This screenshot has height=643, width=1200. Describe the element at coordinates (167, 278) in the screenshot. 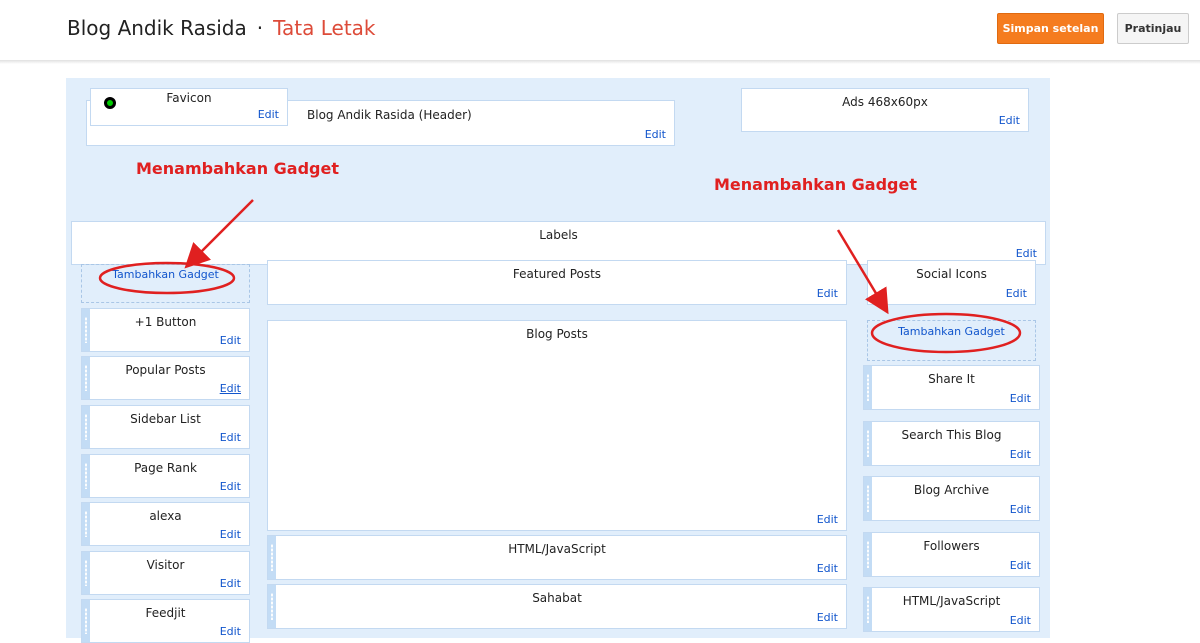

I see `left-circle-highlight` at that location.